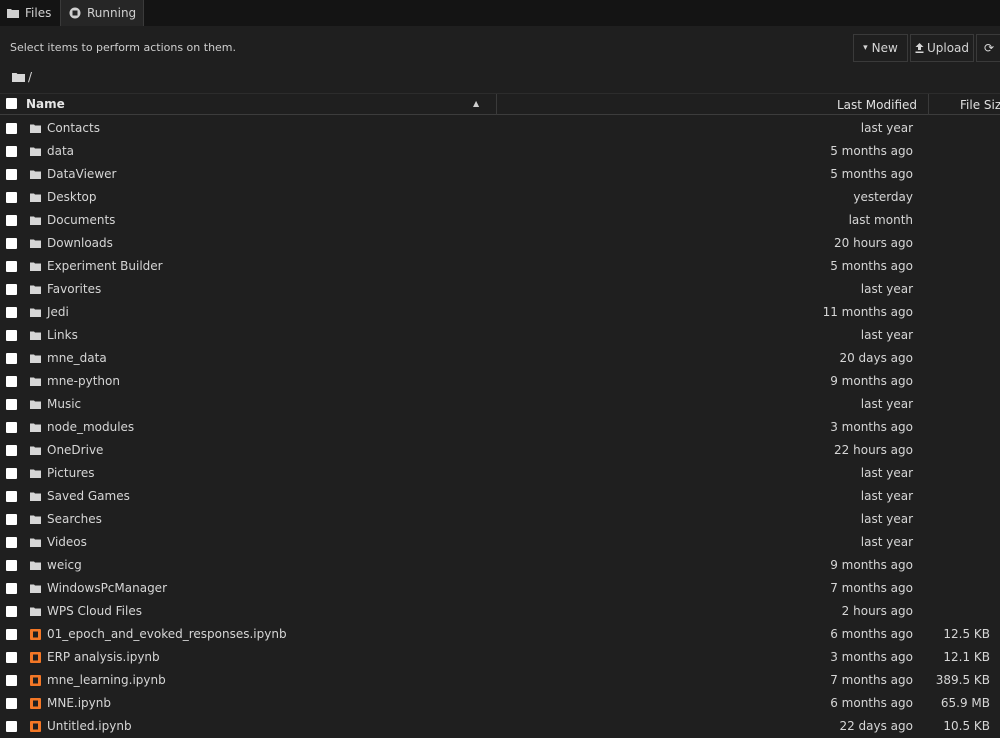  What do you see at coordinates (81, 174) in the screenshot?
I see `file-name-link: DataViewer` at bounding box center [81, 174].